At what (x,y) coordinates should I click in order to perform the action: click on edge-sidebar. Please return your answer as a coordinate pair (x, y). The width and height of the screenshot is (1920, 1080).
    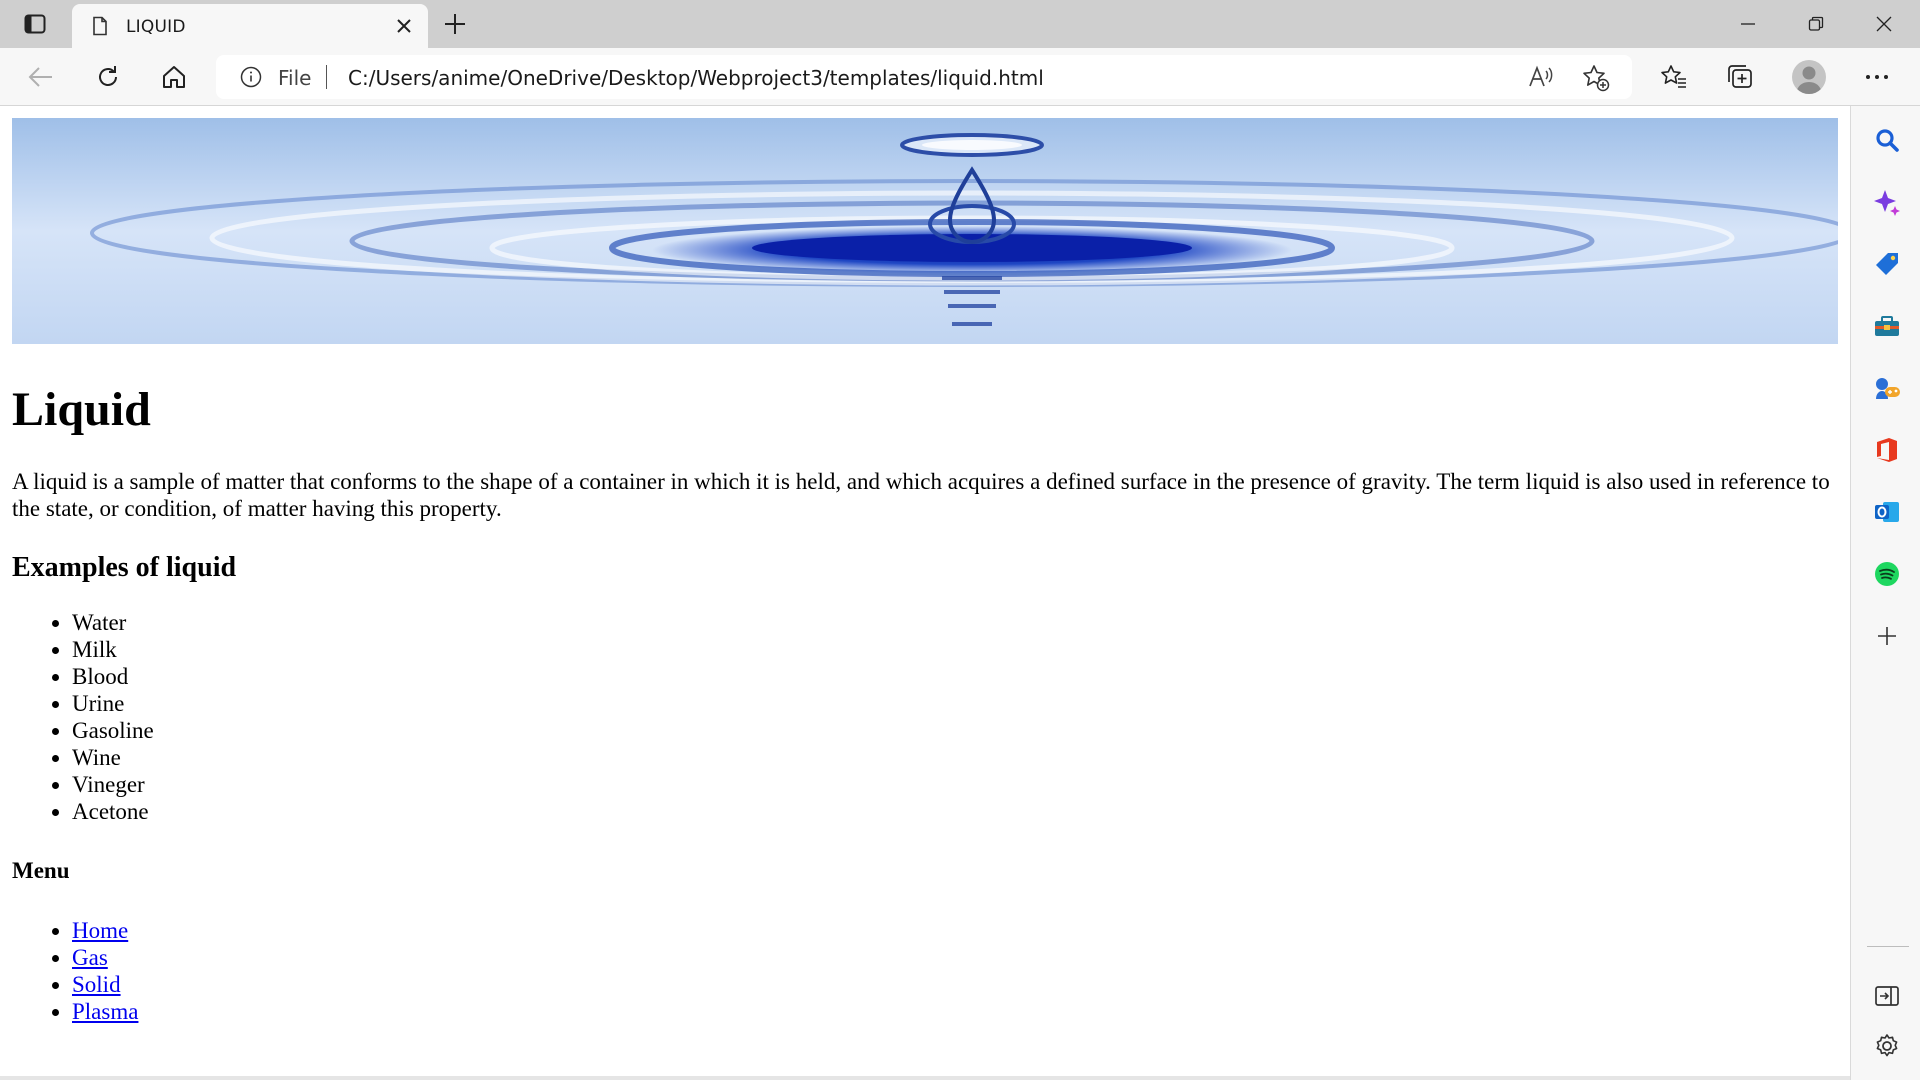
    Looking at the image, I should click on (1885, 593).